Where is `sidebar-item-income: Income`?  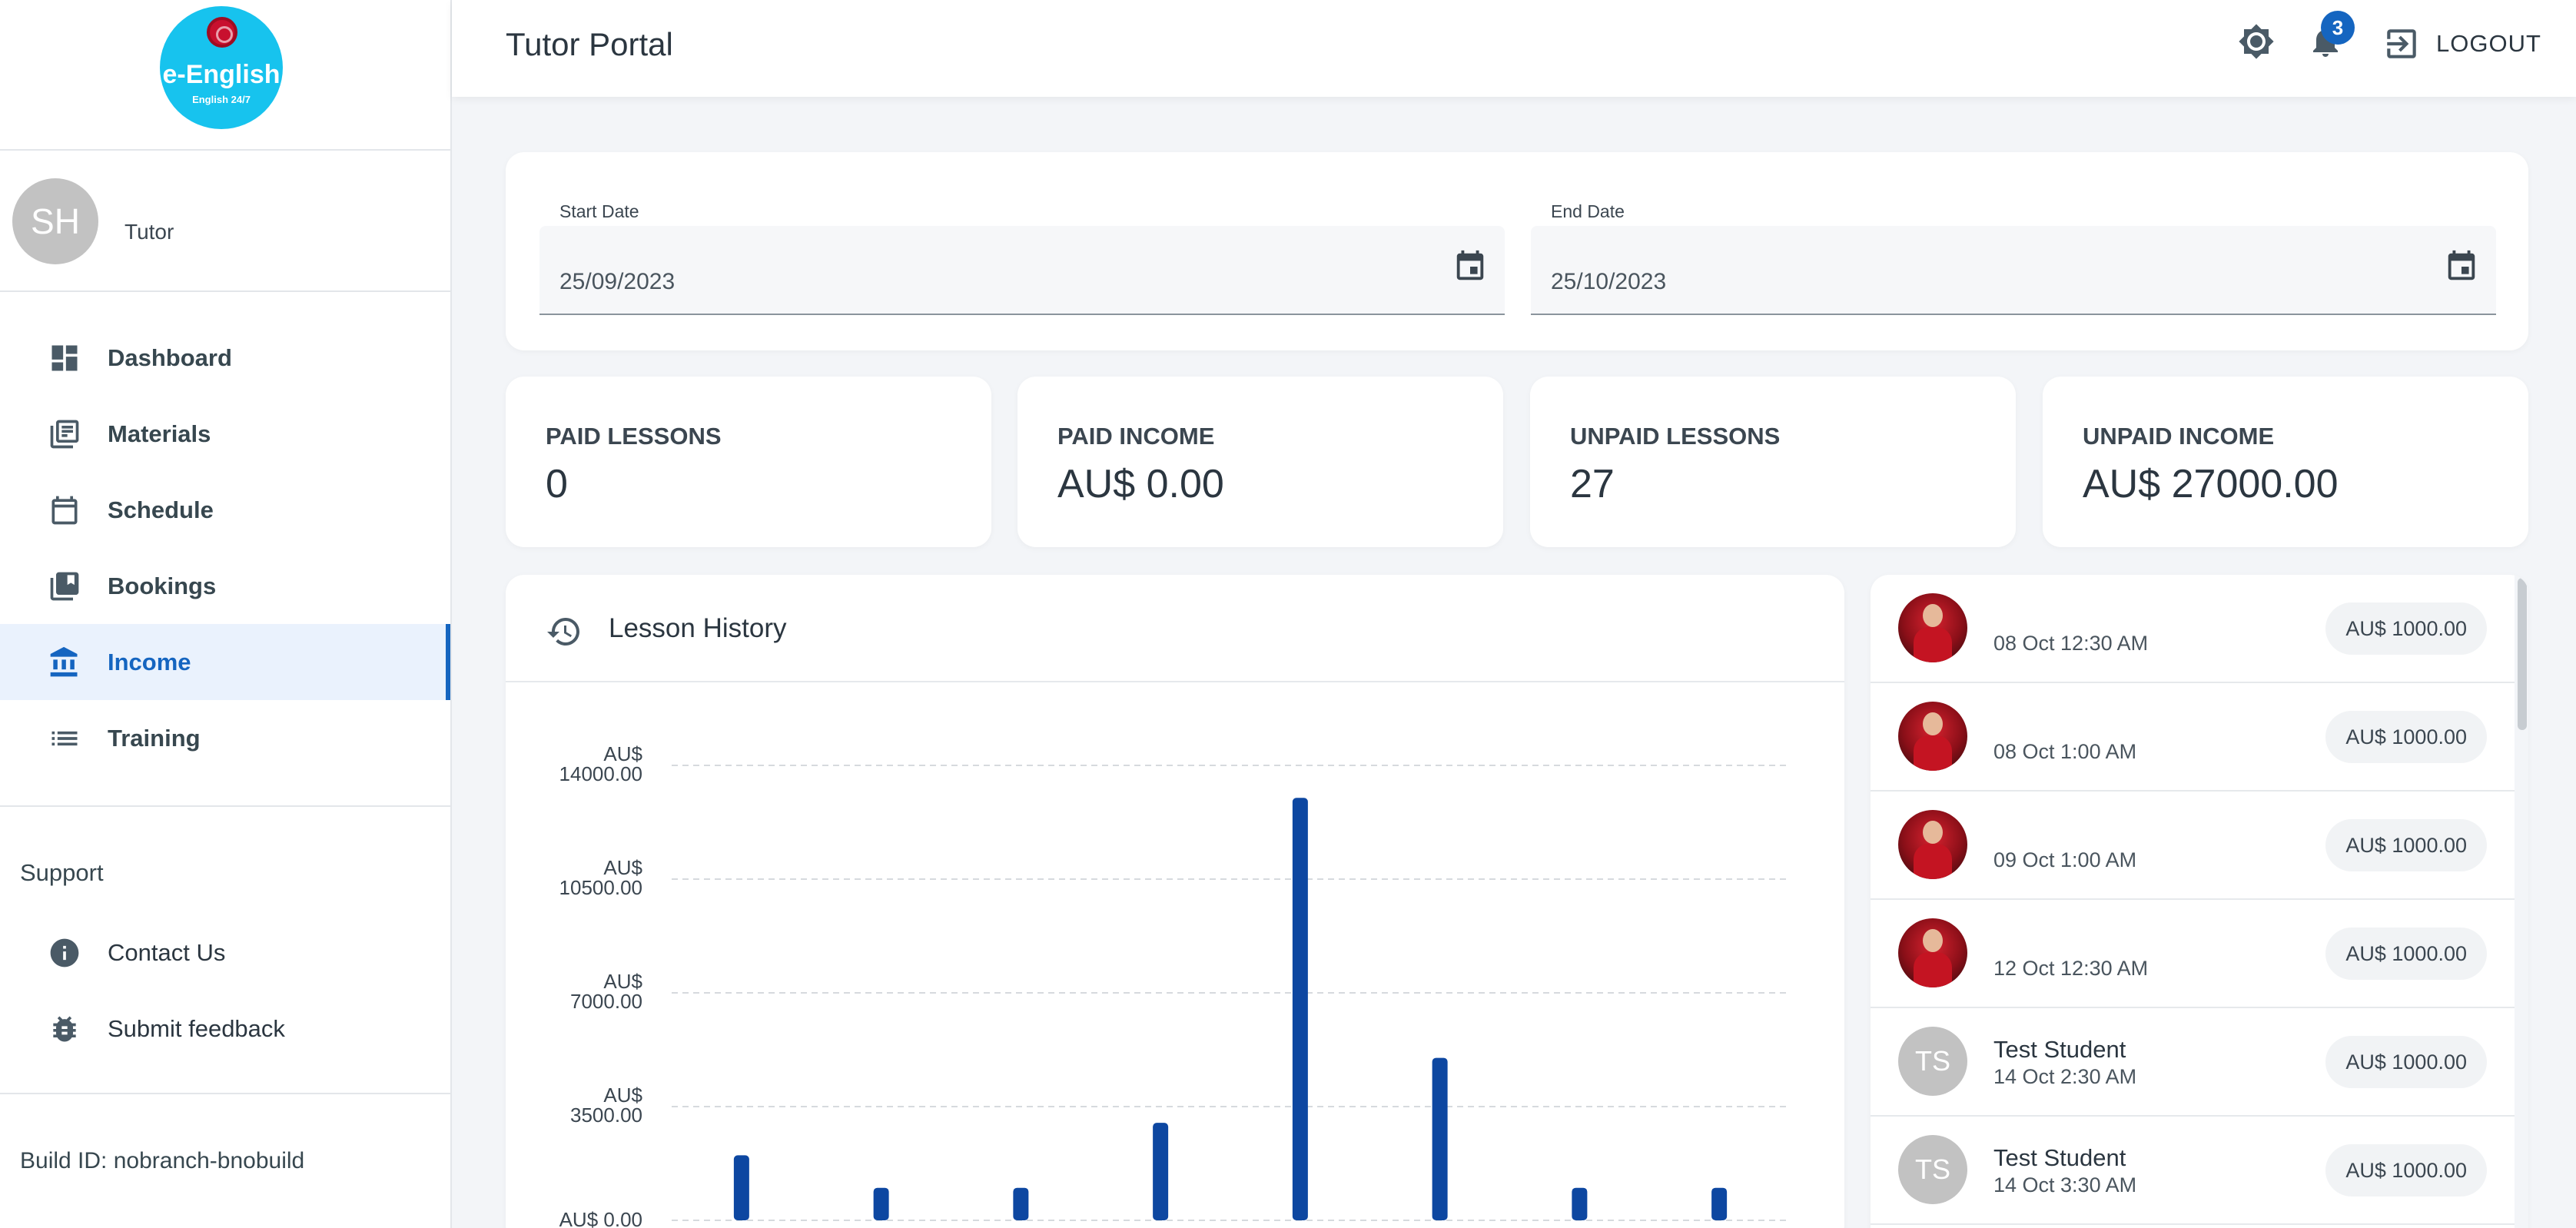
sidebar-item-income: Income is located at coordinates (225, 662).